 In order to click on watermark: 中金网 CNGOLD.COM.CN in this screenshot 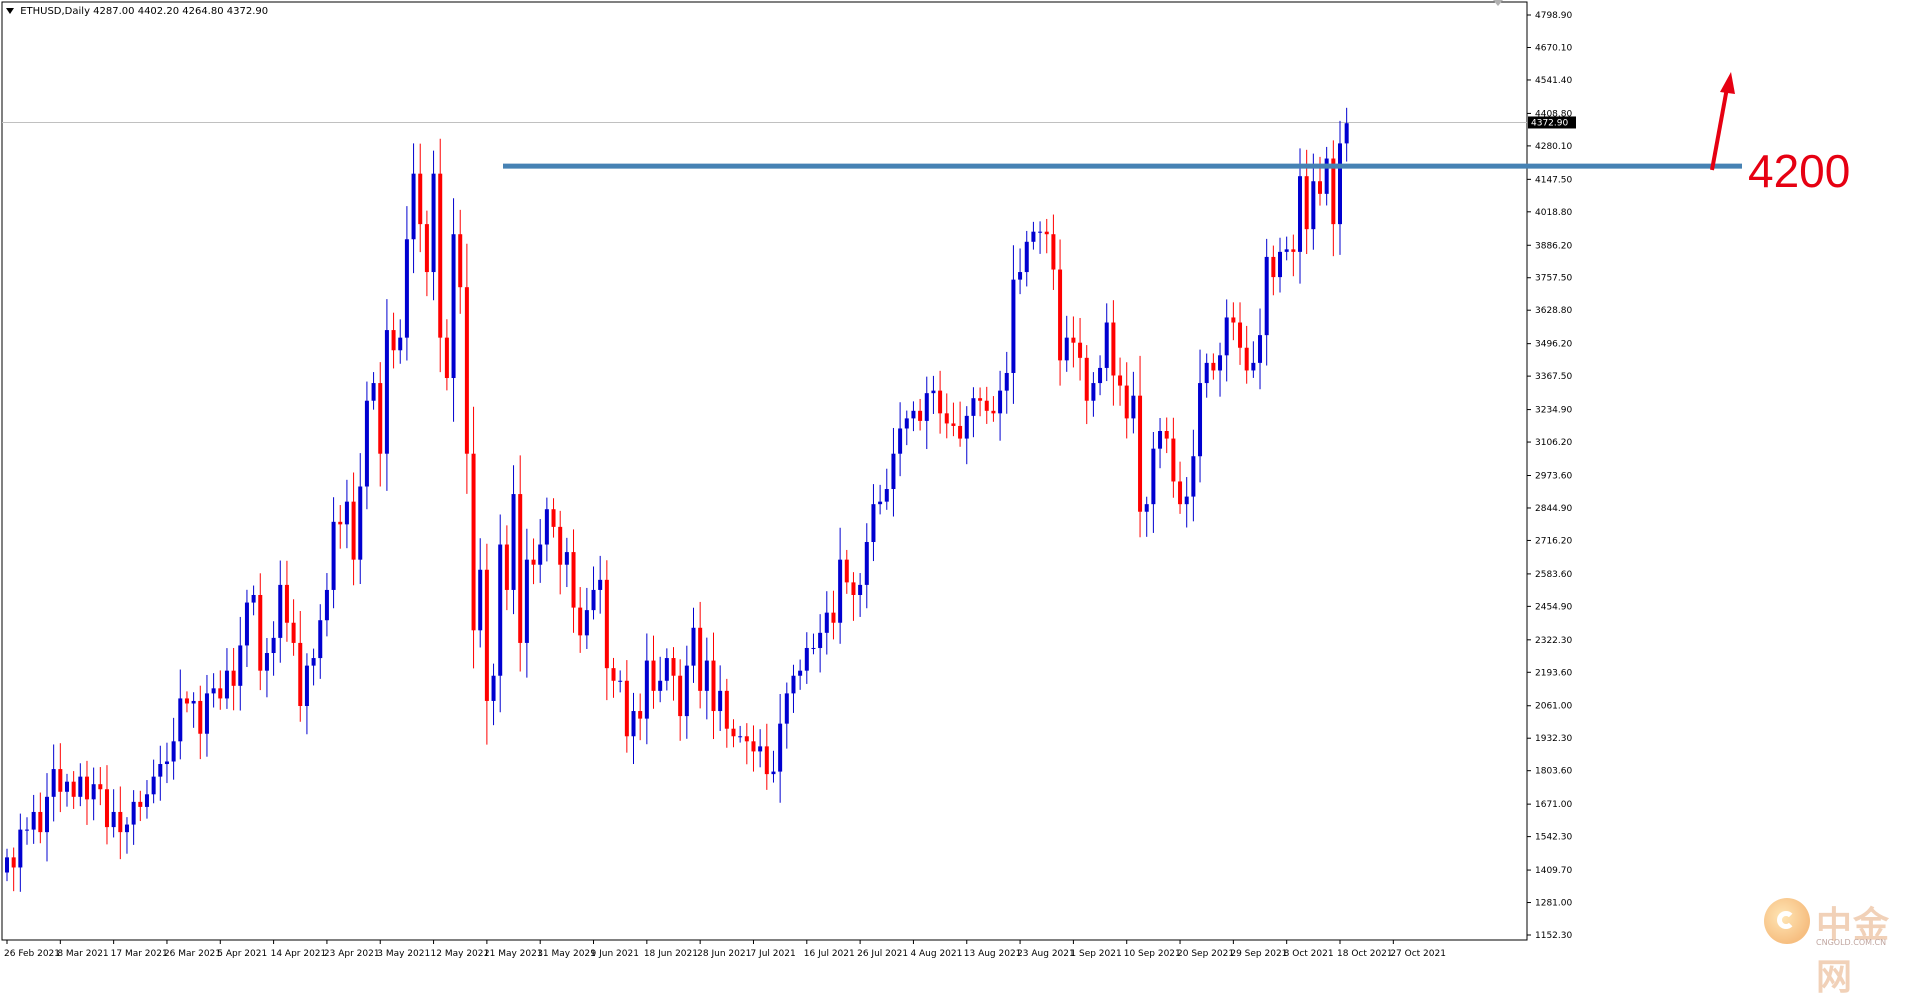, I will do `click(1839, 947)`.